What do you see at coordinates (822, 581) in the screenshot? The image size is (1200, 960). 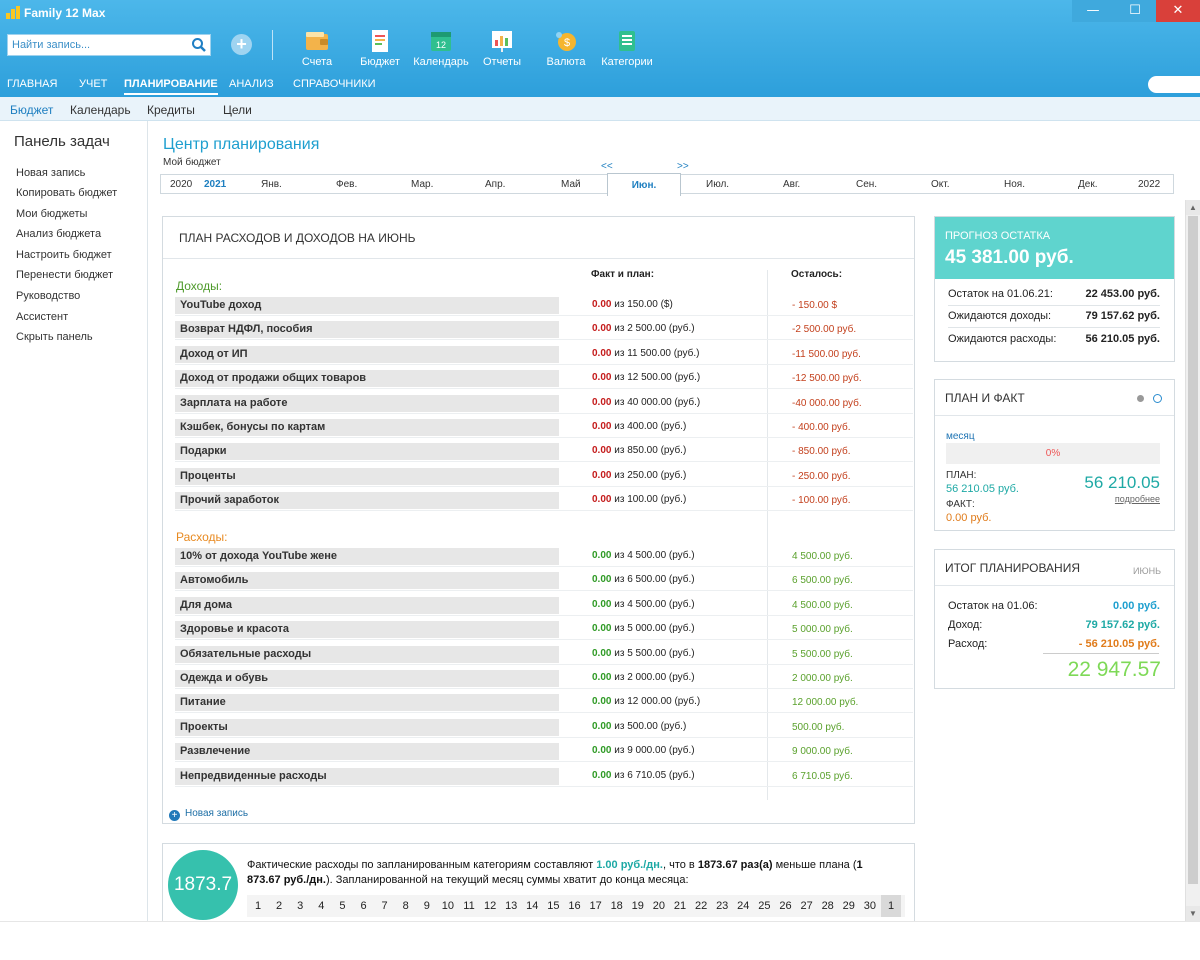 I see `remaining-value: 6 500.00 руб.` at bounding box center [822, 581].